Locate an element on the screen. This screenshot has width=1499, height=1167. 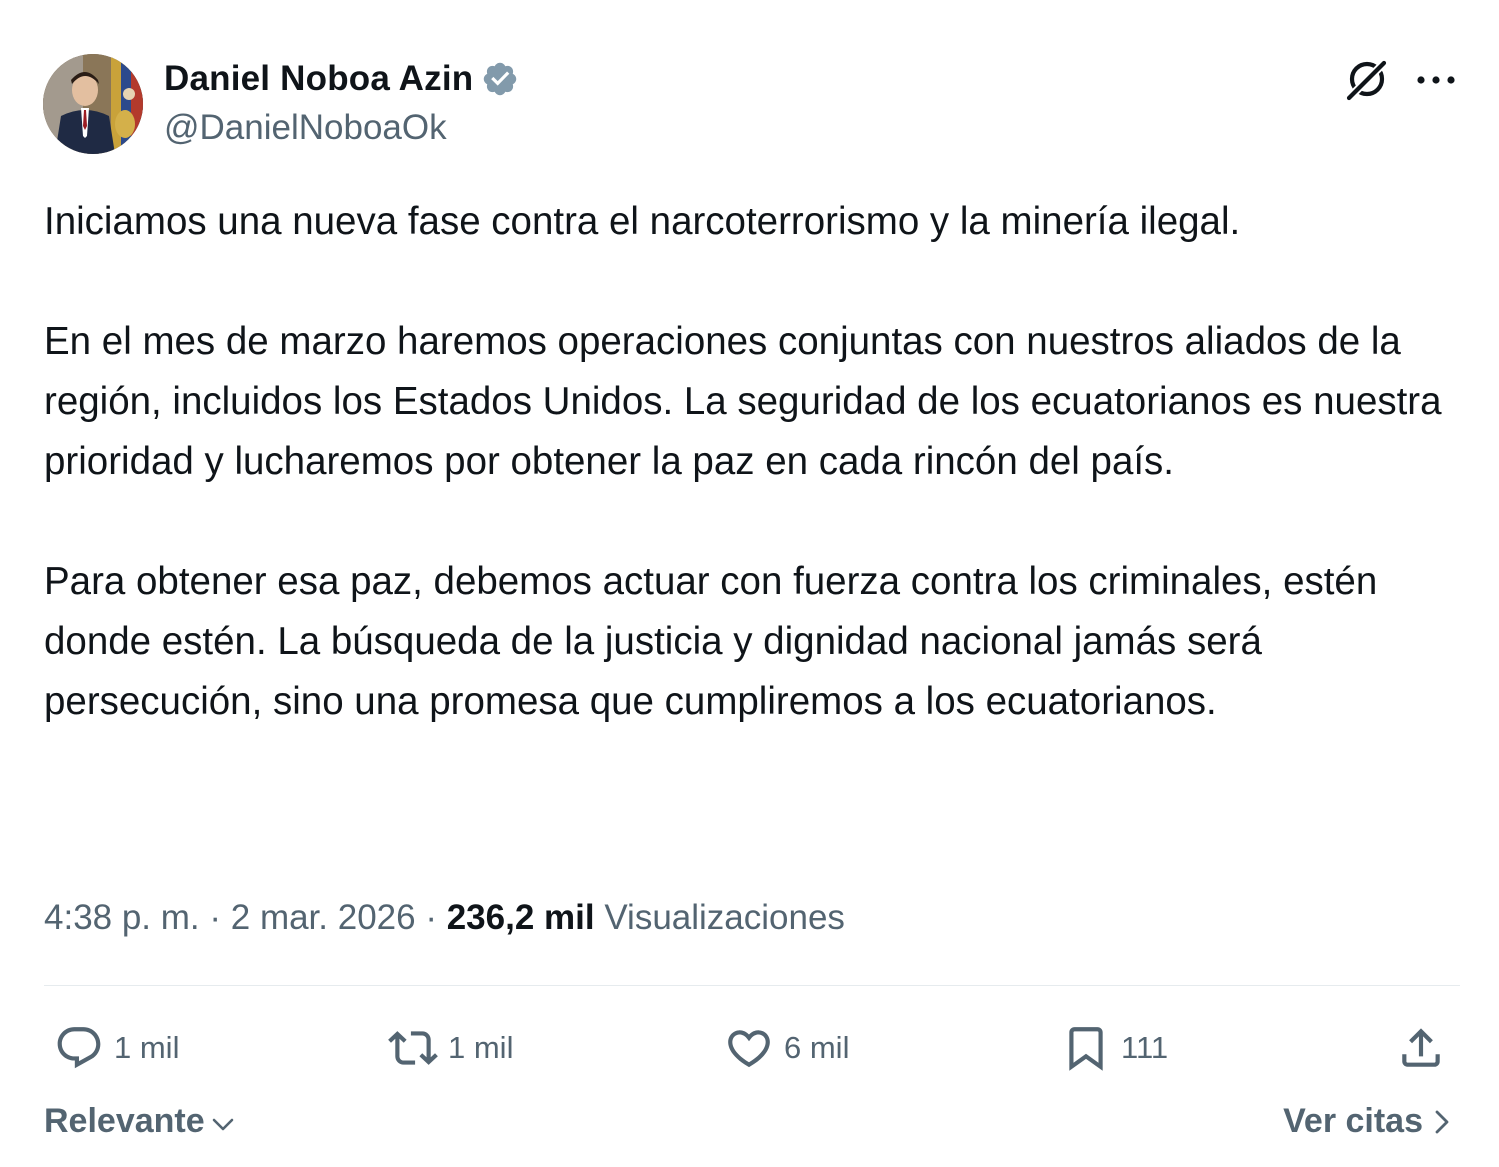
grok-icon is located at coordinates (1367, 79).